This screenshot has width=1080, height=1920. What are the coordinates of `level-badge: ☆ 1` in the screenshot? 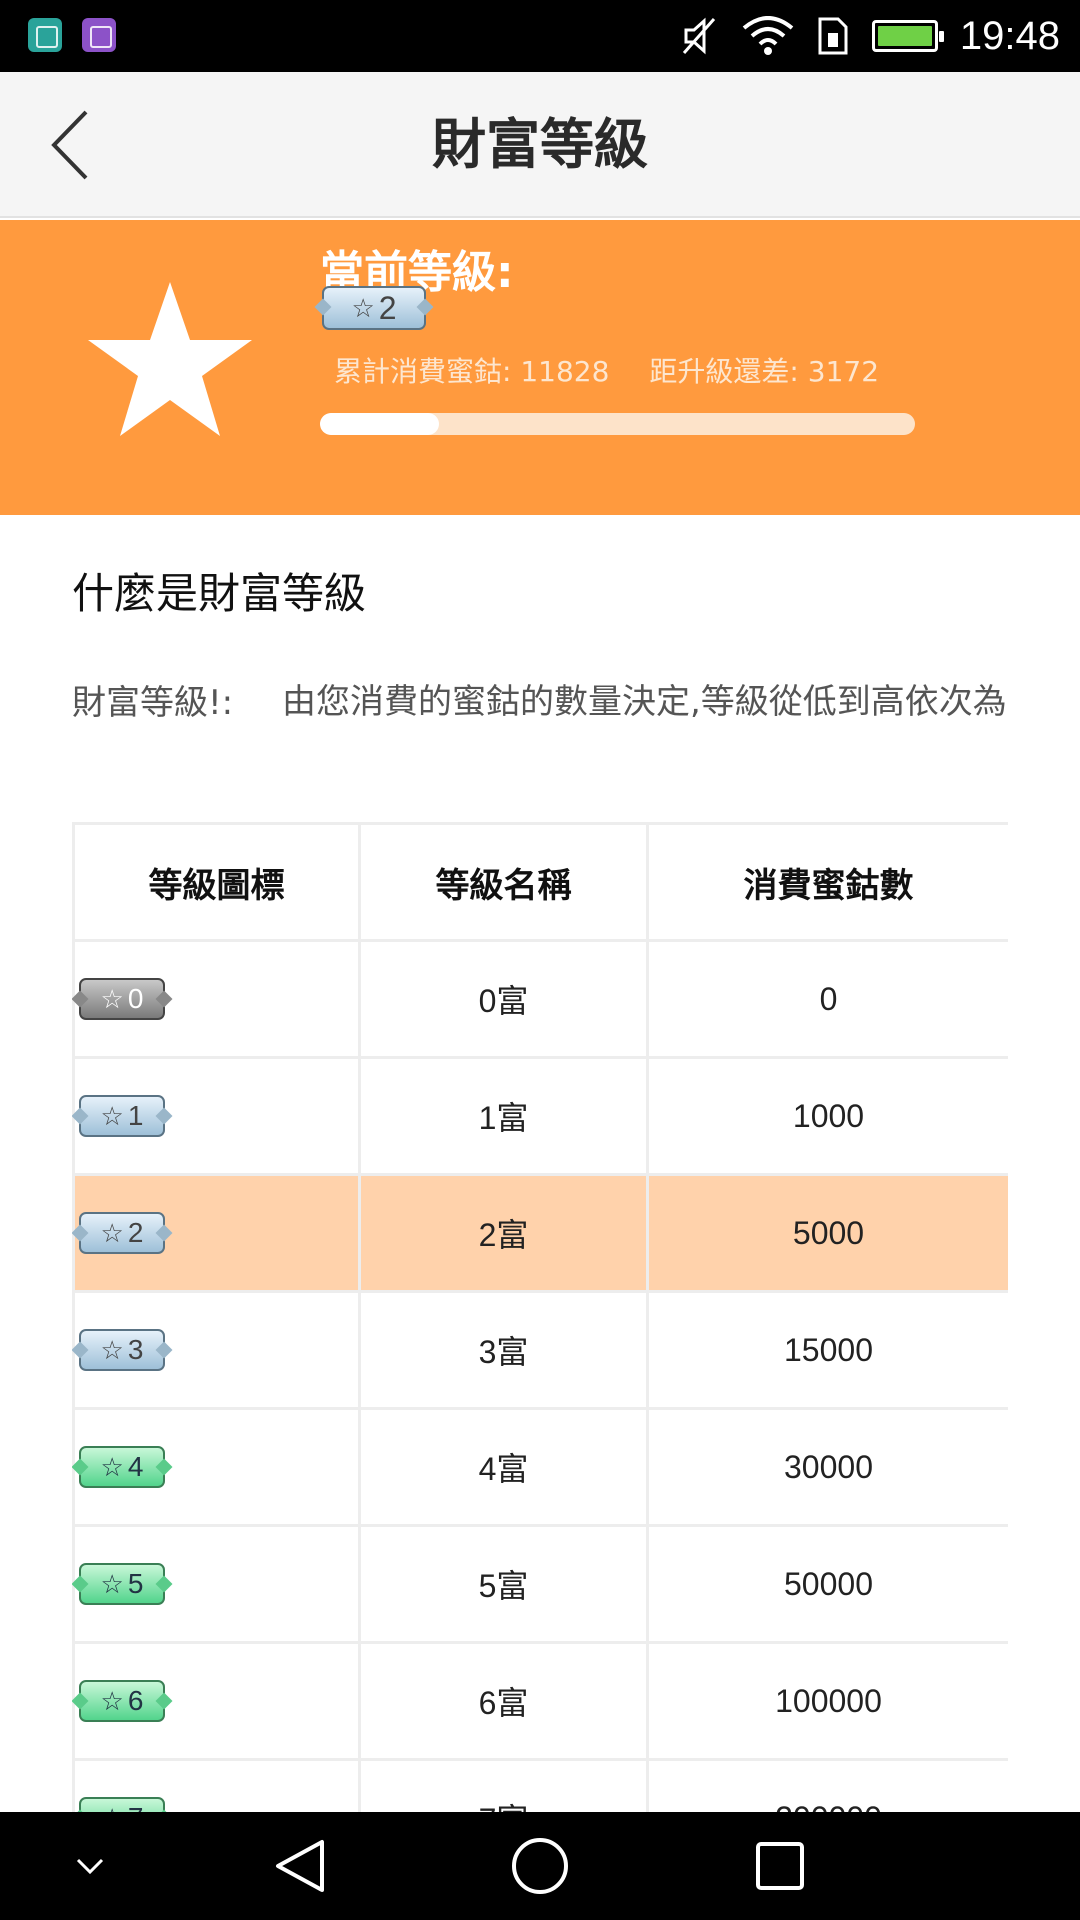 It's located at (122, 1116).